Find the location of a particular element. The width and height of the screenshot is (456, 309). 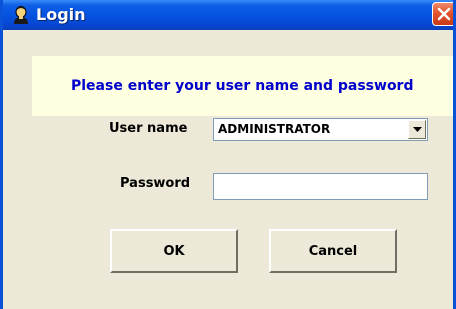

user-icon is located at coordinates (21, 15).